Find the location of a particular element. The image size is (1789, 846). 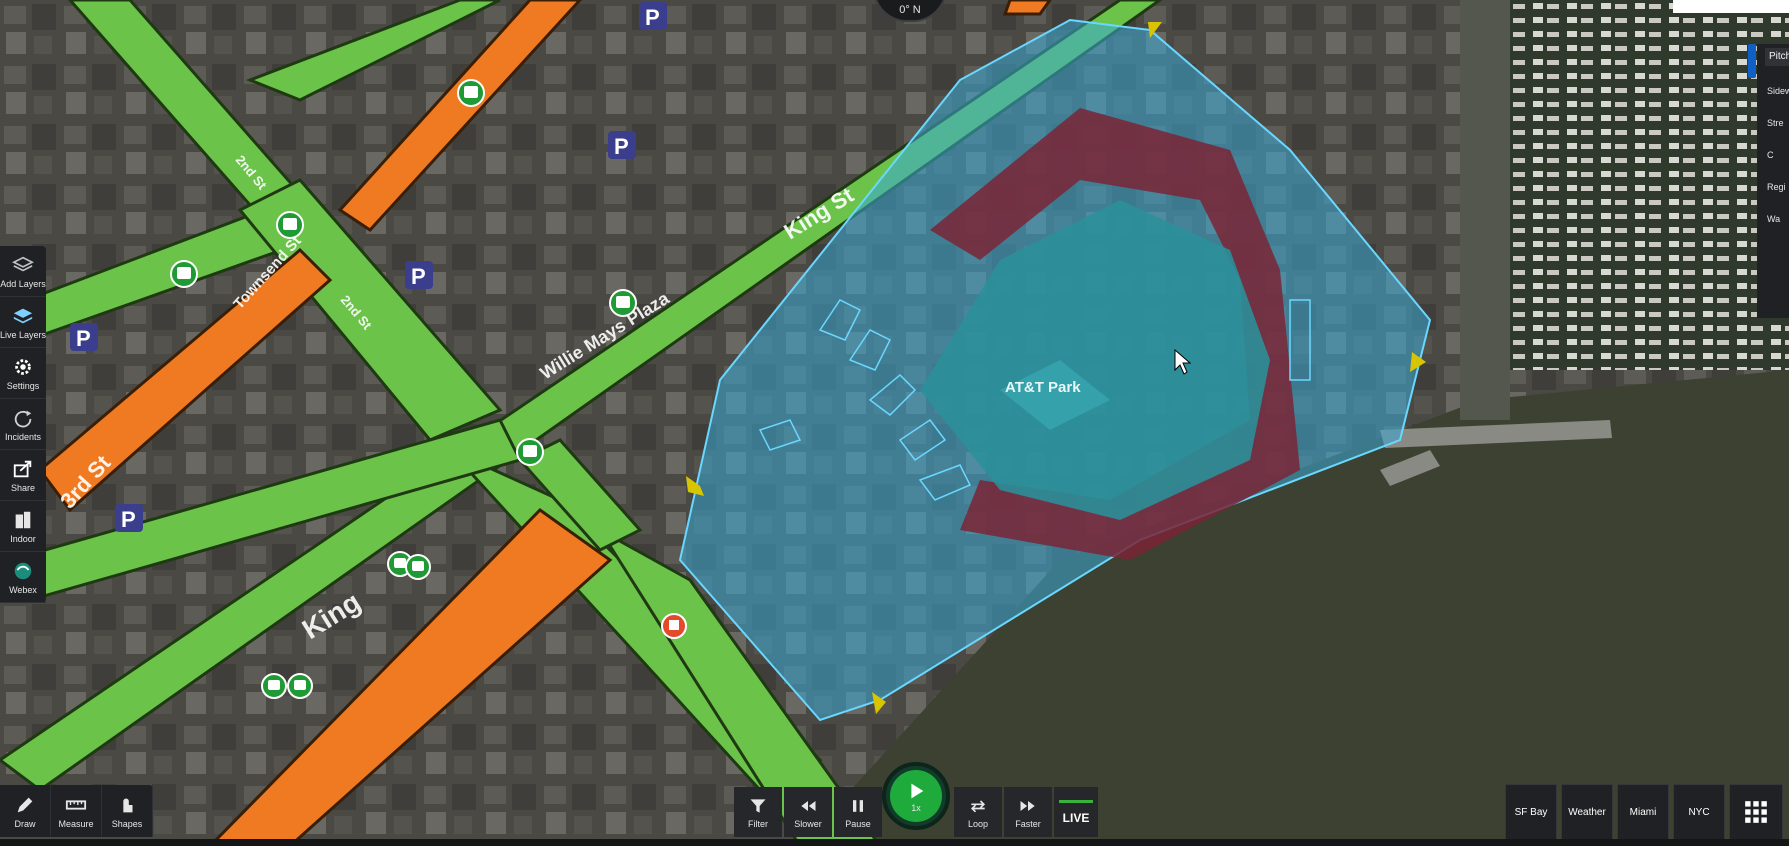

fast-forward-icon is located at coordinates (1027, 805).